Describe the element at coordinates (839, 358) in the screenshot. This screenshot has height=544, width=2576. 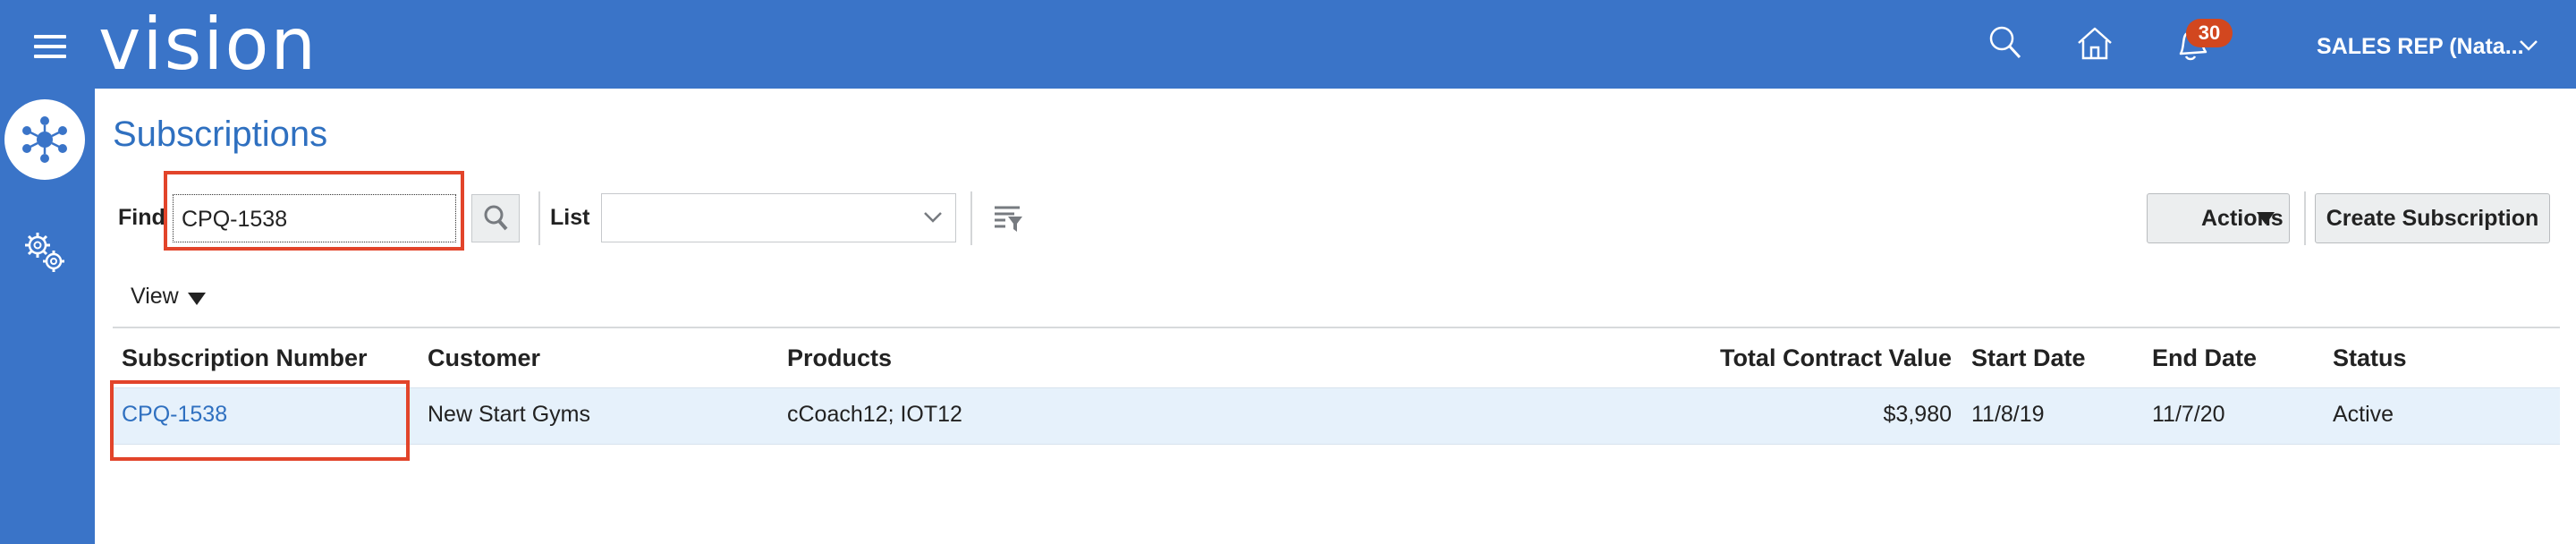
I see `column-header-products: Products` at that location.